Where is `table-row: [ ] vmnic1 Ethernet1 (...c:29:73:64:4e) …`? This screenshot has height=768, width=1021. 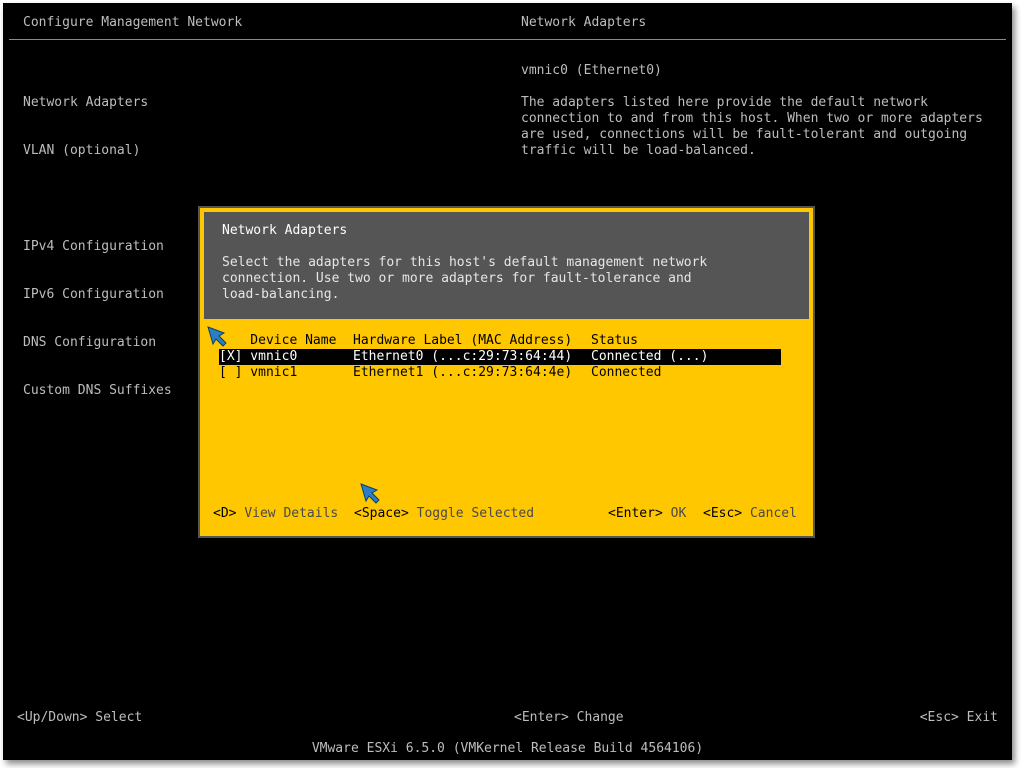
table-row: [ ] vmnic1 Ethernet1 (...c:29:73:64:4e) … is located at coordinates (500, 373).